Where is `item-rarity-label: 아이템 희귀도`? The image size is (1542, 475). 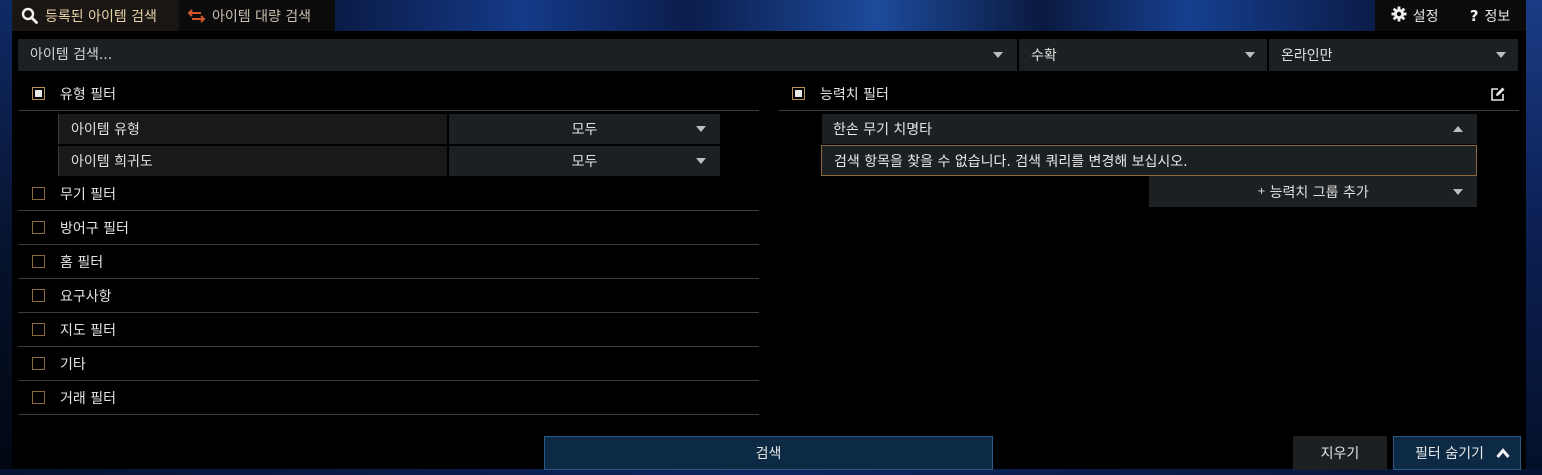 item-rarity-label: 아이템 희귀도 is located at coordinates (252, 161).